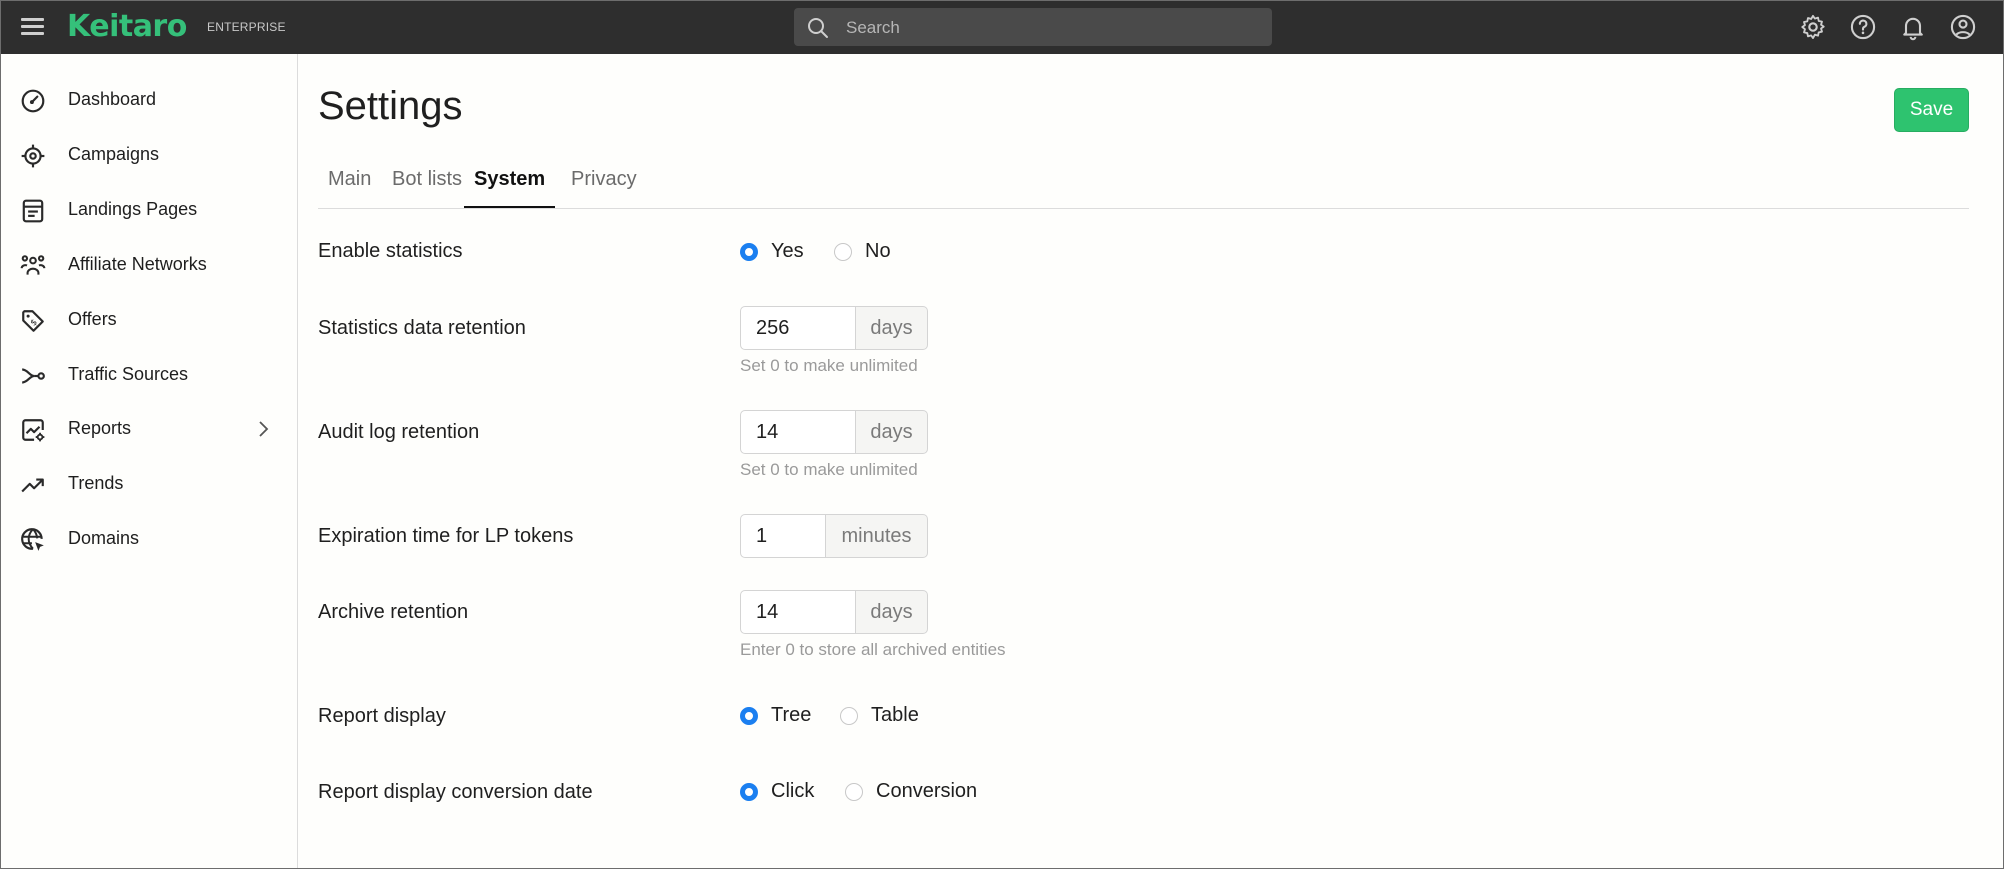 The height and width of the screenshot is (869, 2004). What do you see at coordinates (104, 538) in the screenshot?
I see `sidebar-item-label: Domains` at bounding box center [104, 538].